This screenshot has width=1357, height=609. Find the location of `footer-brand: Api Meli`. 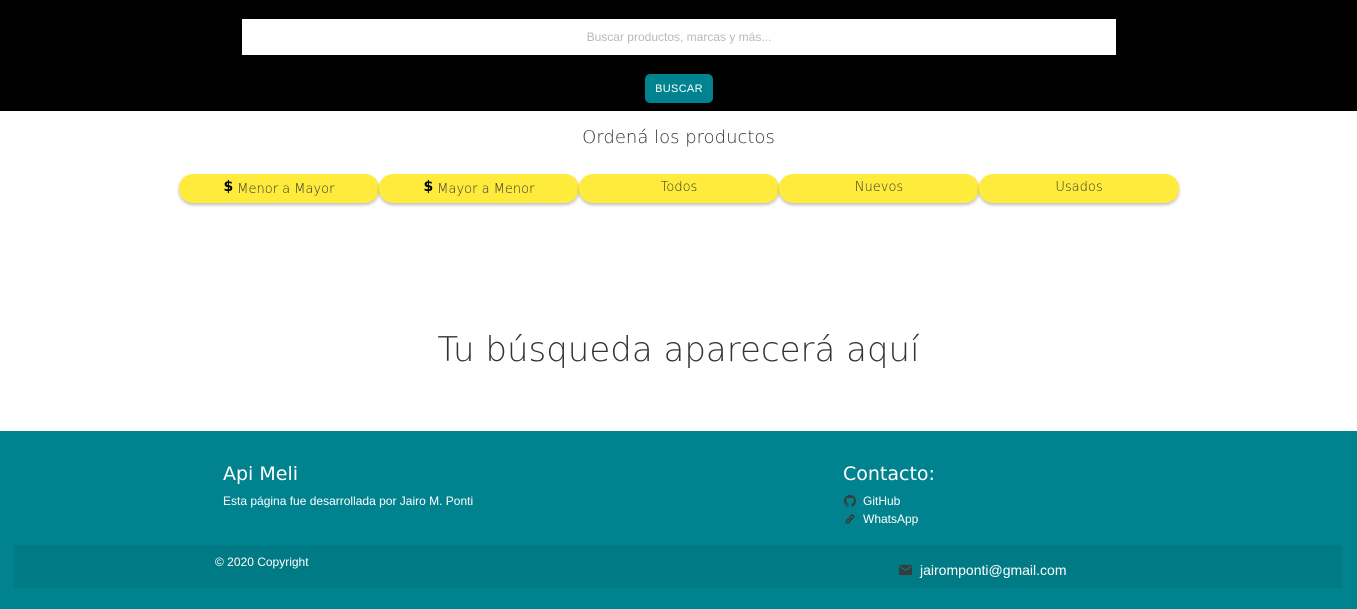

footer-brand: Api Meli is located at coordinates (261, 474).